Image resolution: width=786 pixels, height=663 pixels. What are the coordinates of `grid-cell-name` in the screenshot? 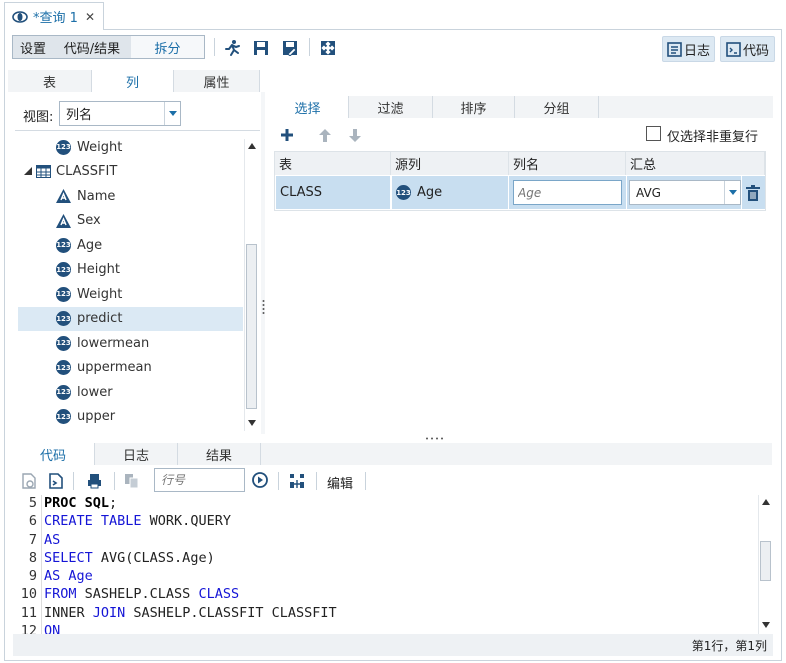 It's located at (567, 192).